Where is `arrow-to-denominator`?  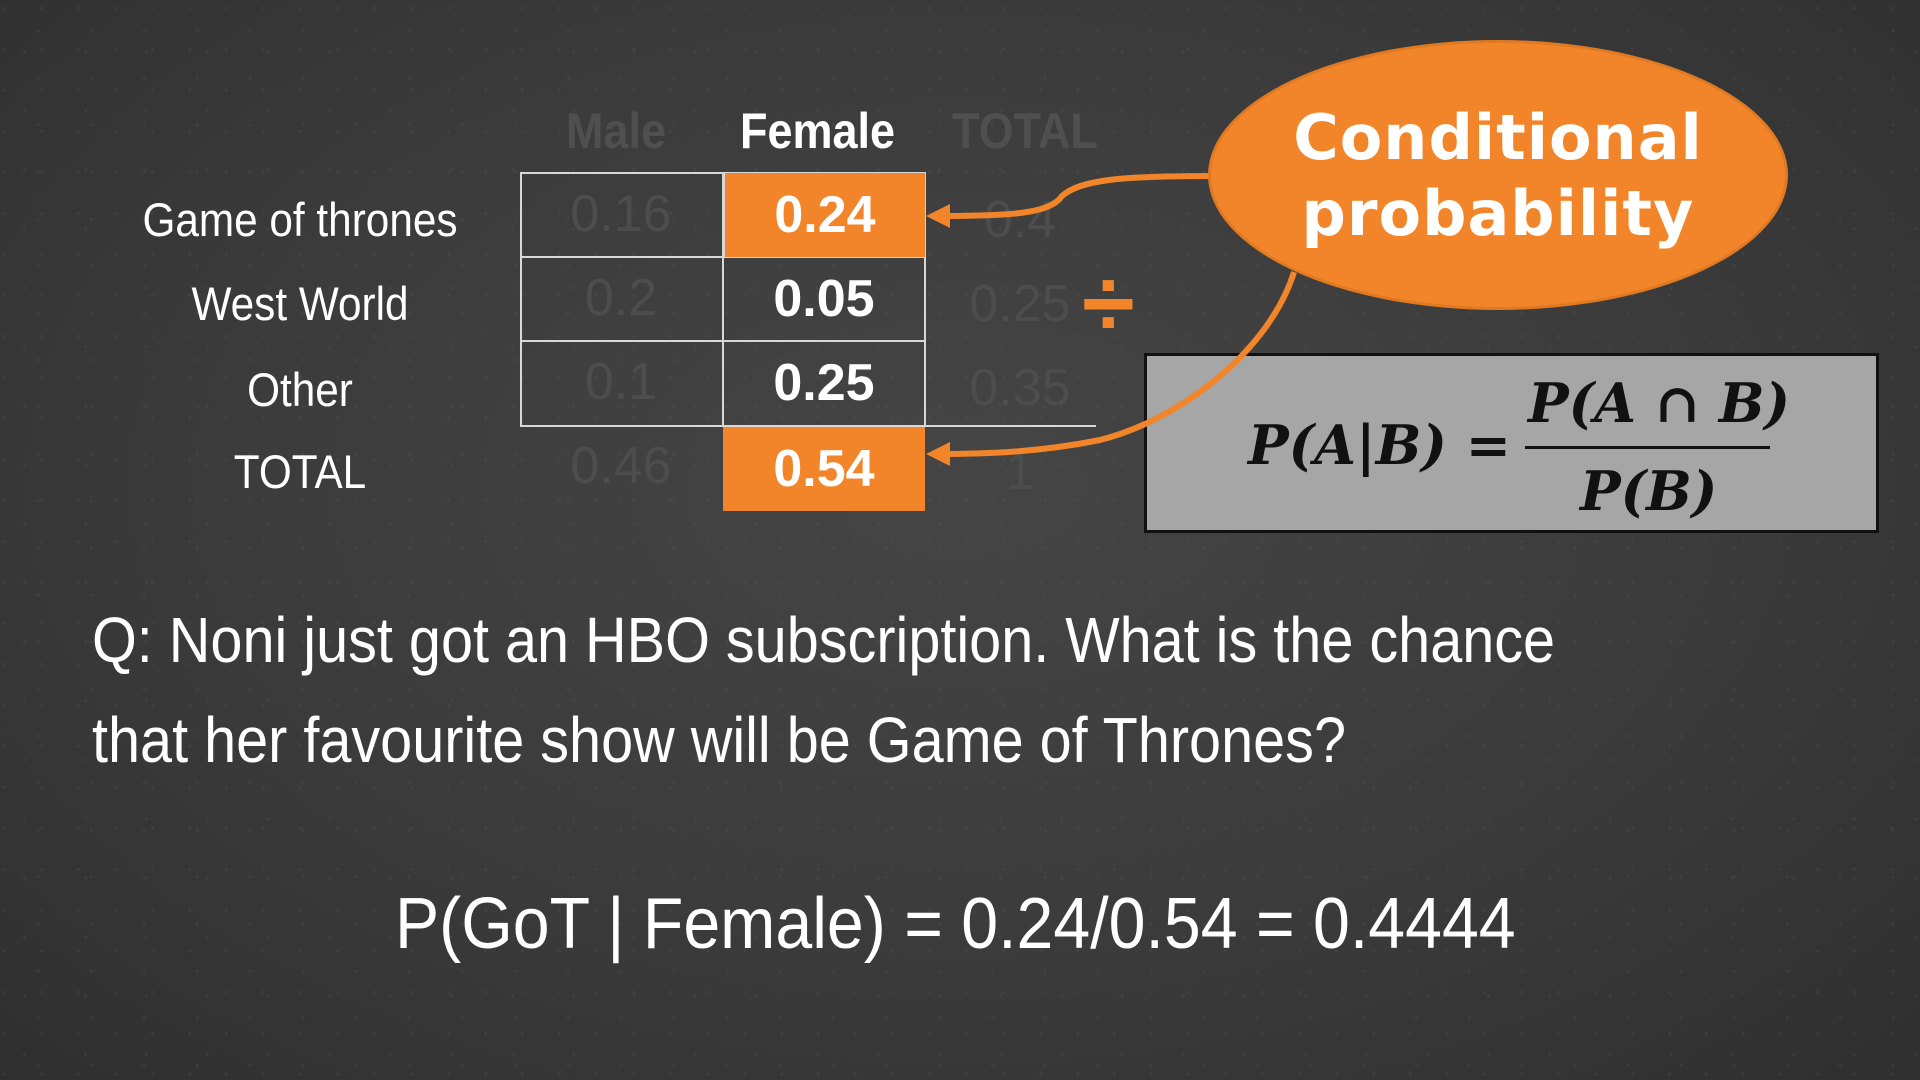
arrow-to-denominator is located at coordinates (1115, 364).